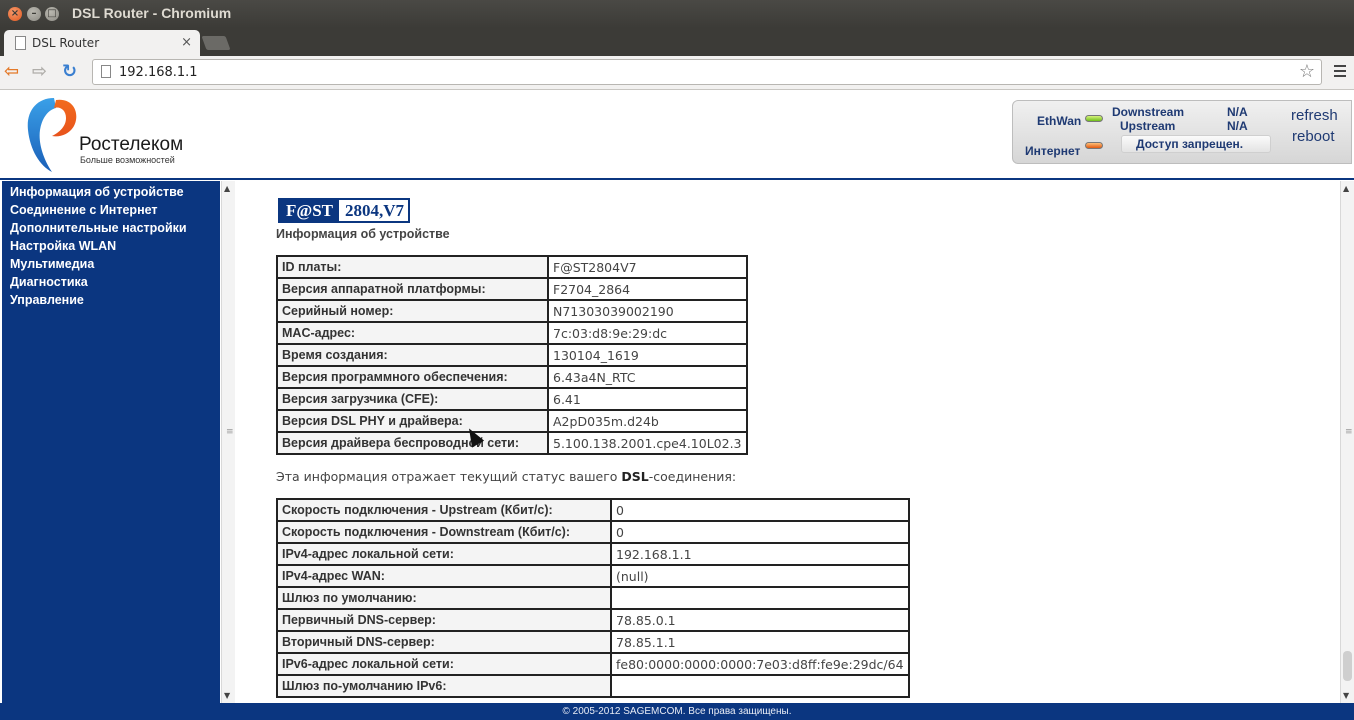 The height and width of the screenshot is (720, 1354). What do you see at coordinates (152, 13) in the screenshot?
I see `window-title: DSL Router - Chromium` at bounding box center [152, 13].